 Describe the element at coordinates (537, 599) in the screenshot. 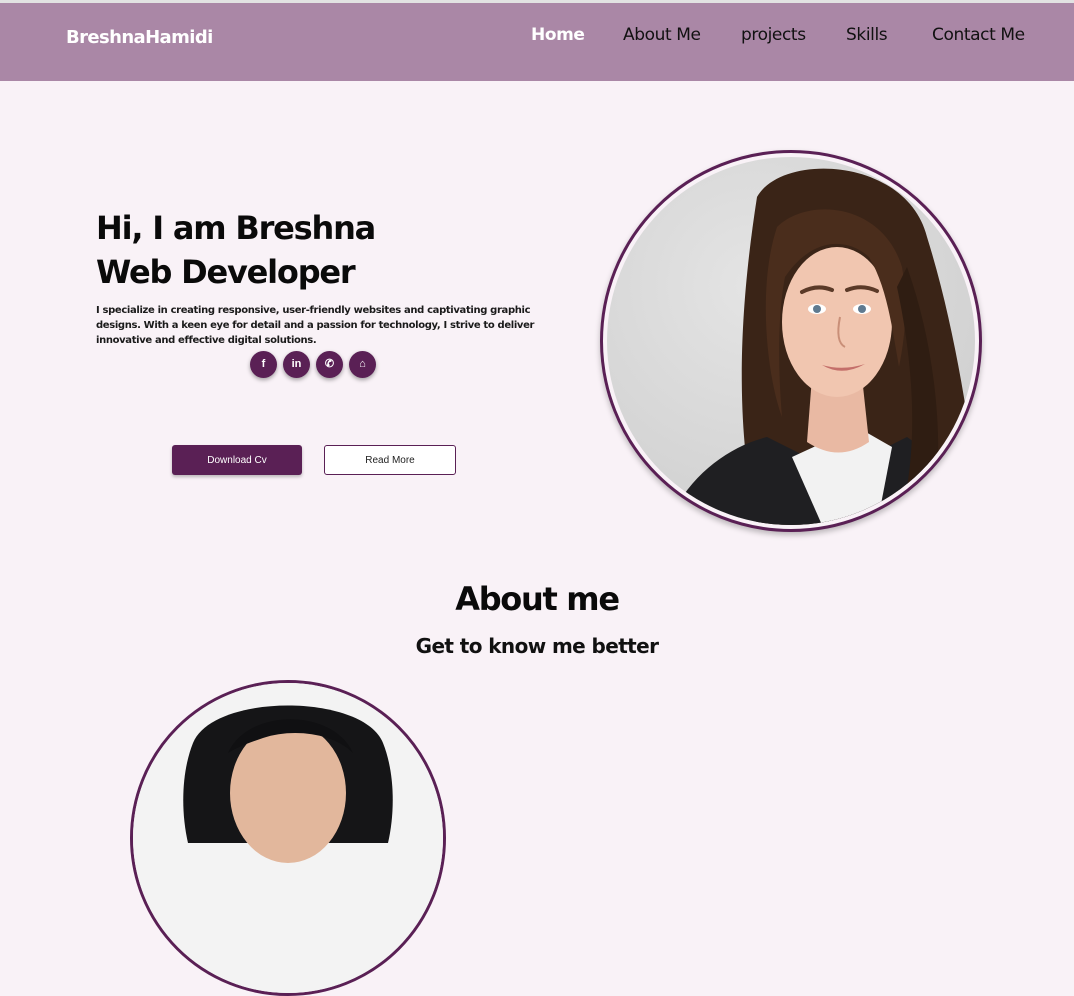

I see `about-heading: About me` at that location.